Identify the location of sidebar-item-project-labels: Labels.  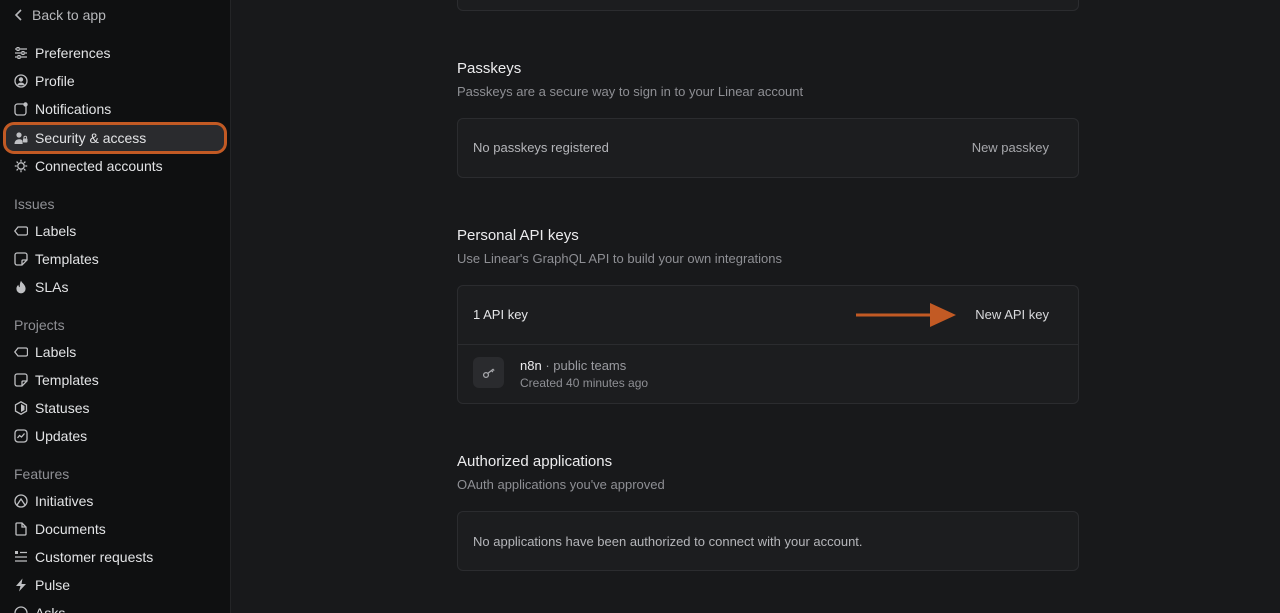
(115, 352).